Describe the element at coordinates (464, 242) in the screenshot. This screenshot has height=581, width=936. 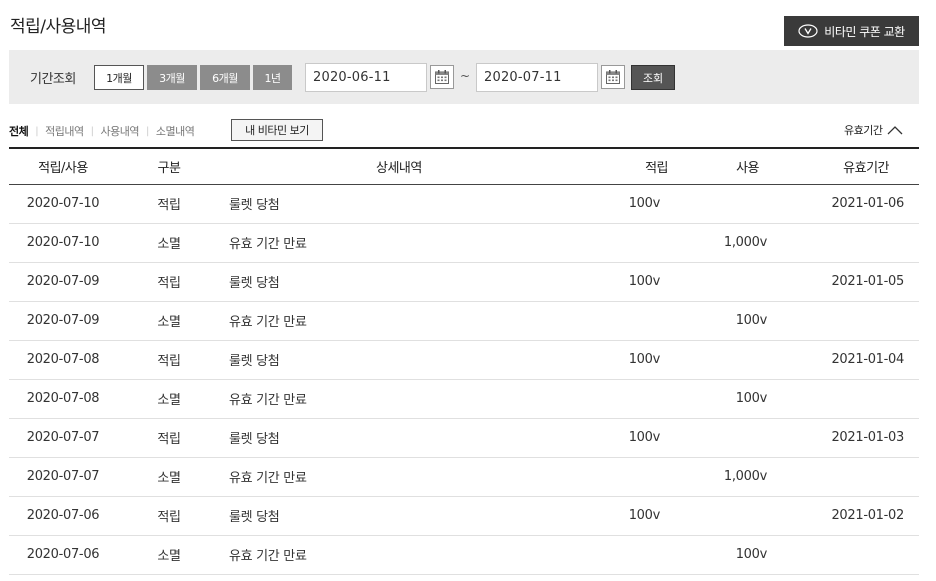
I see `table-row: 2020-07-10 소멸 유효 기간 만료 1,000v` at that location.